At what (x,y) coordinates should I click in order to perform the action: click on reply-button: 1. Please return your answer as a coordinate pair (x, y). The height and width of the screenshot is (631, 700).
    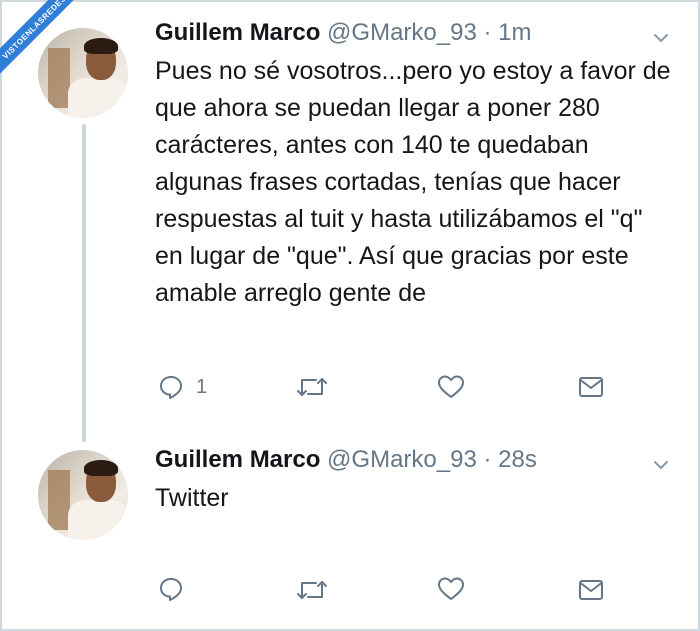
    Looking at the image, I should click on (182, 387).